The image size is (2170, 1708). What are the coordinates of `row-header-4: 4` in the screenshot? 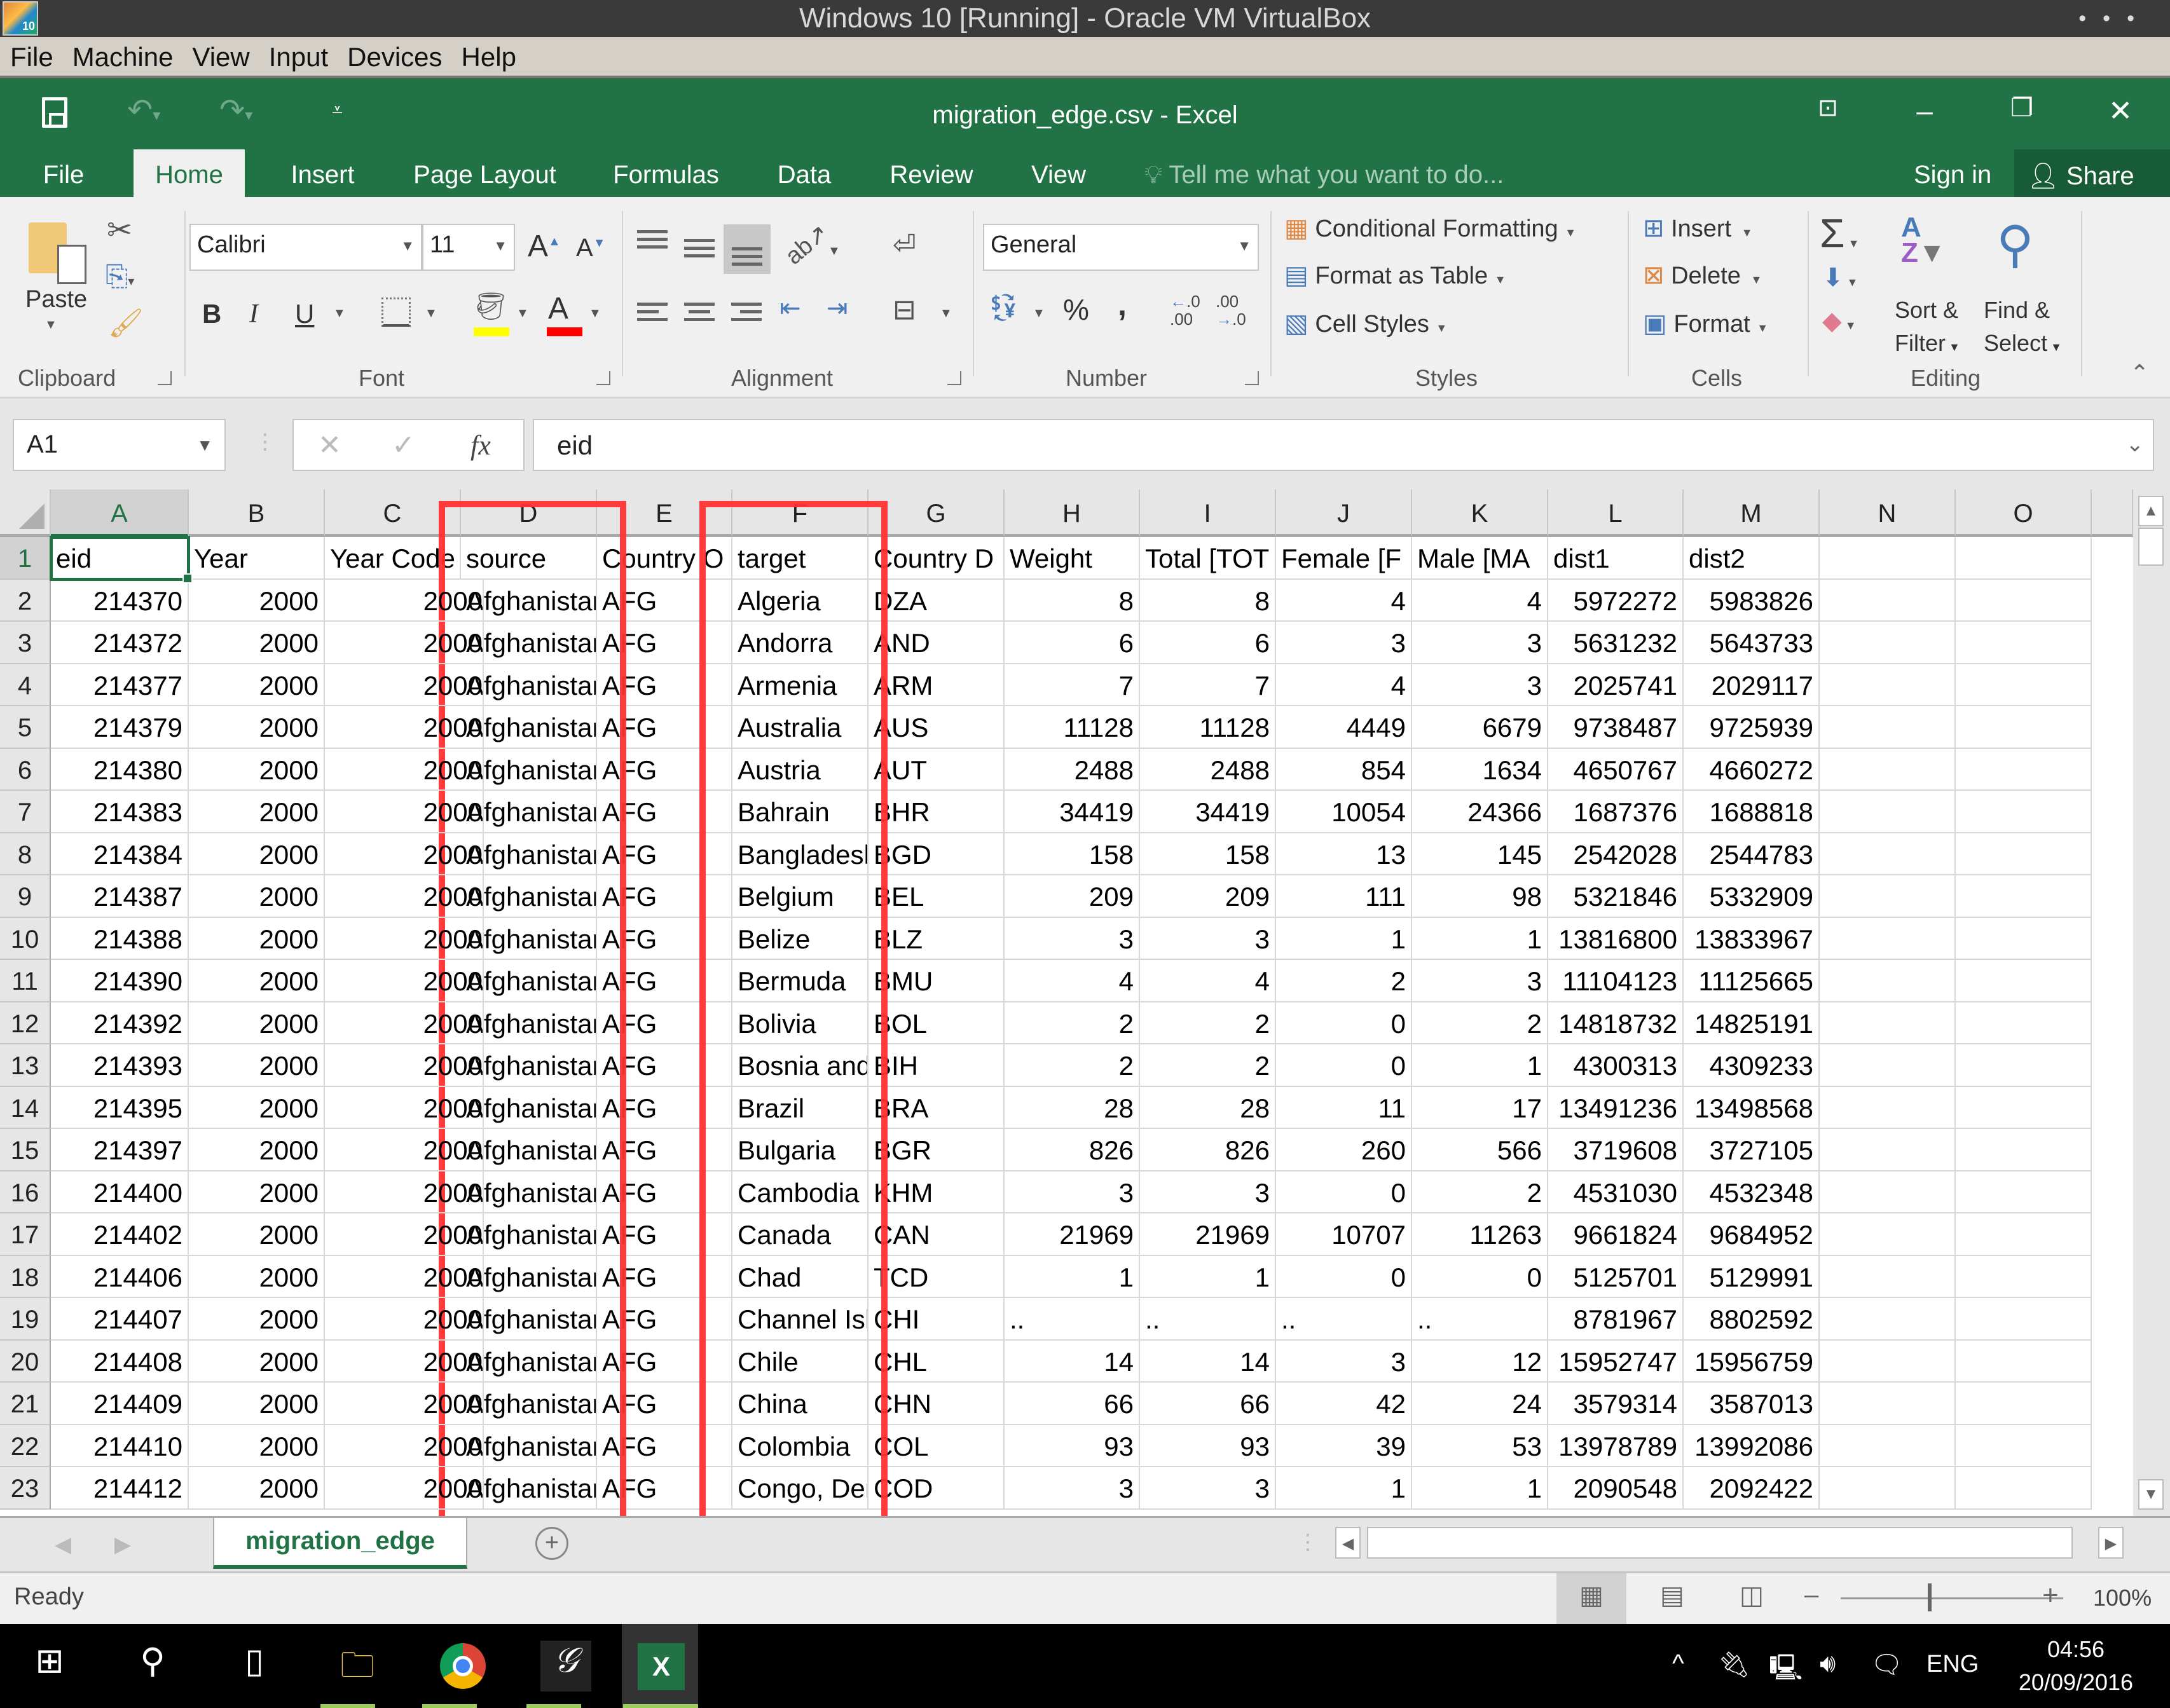 It's located at (26, 685).